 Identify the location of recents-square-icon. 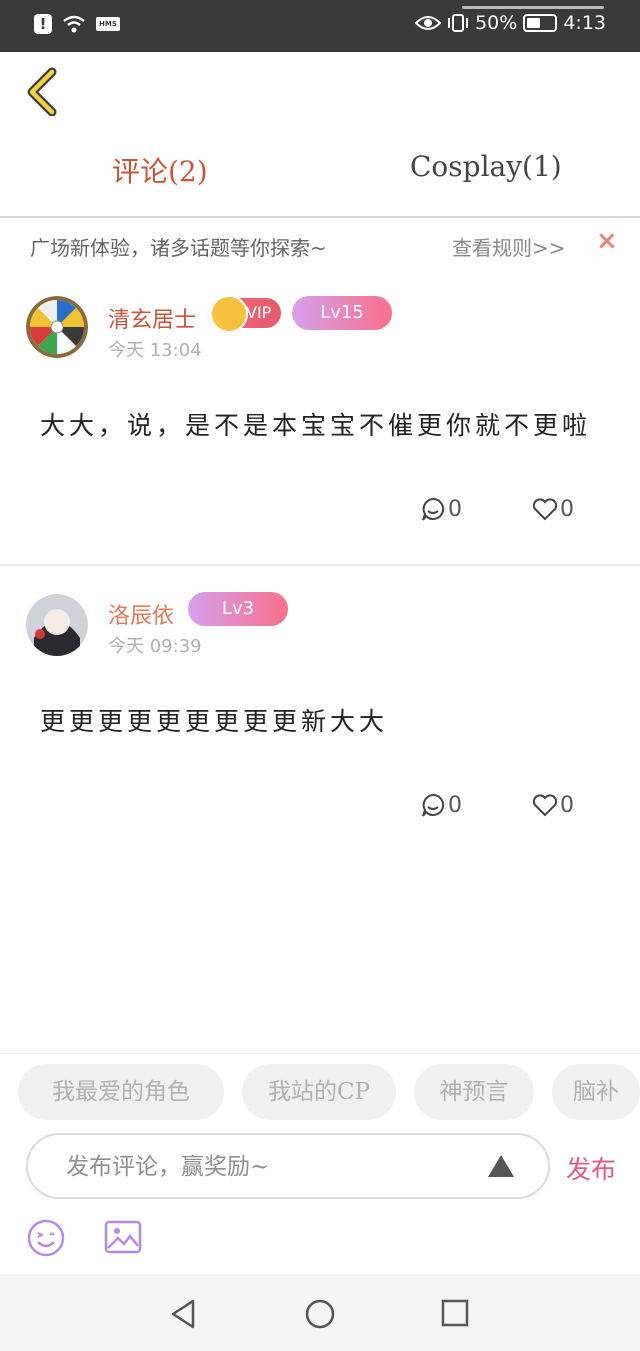
(455, 1313).